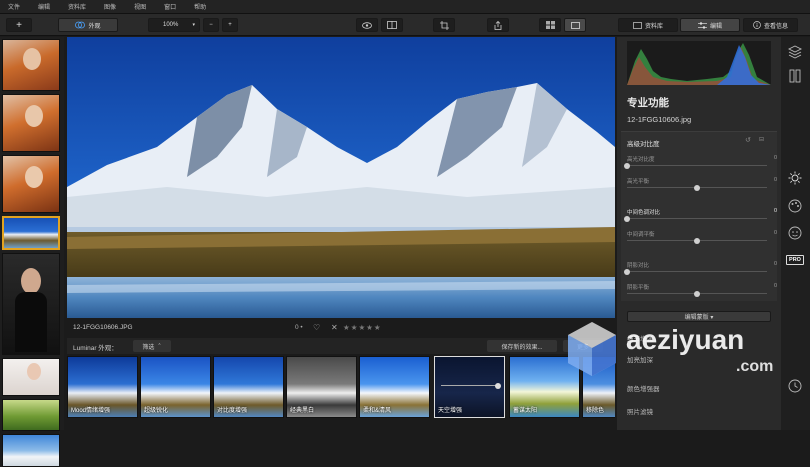 The image size is (810, 467). Describe the element at coordinates (31, 233) in the screenshot. I see `filmstrip-thumb-selected` at that location.